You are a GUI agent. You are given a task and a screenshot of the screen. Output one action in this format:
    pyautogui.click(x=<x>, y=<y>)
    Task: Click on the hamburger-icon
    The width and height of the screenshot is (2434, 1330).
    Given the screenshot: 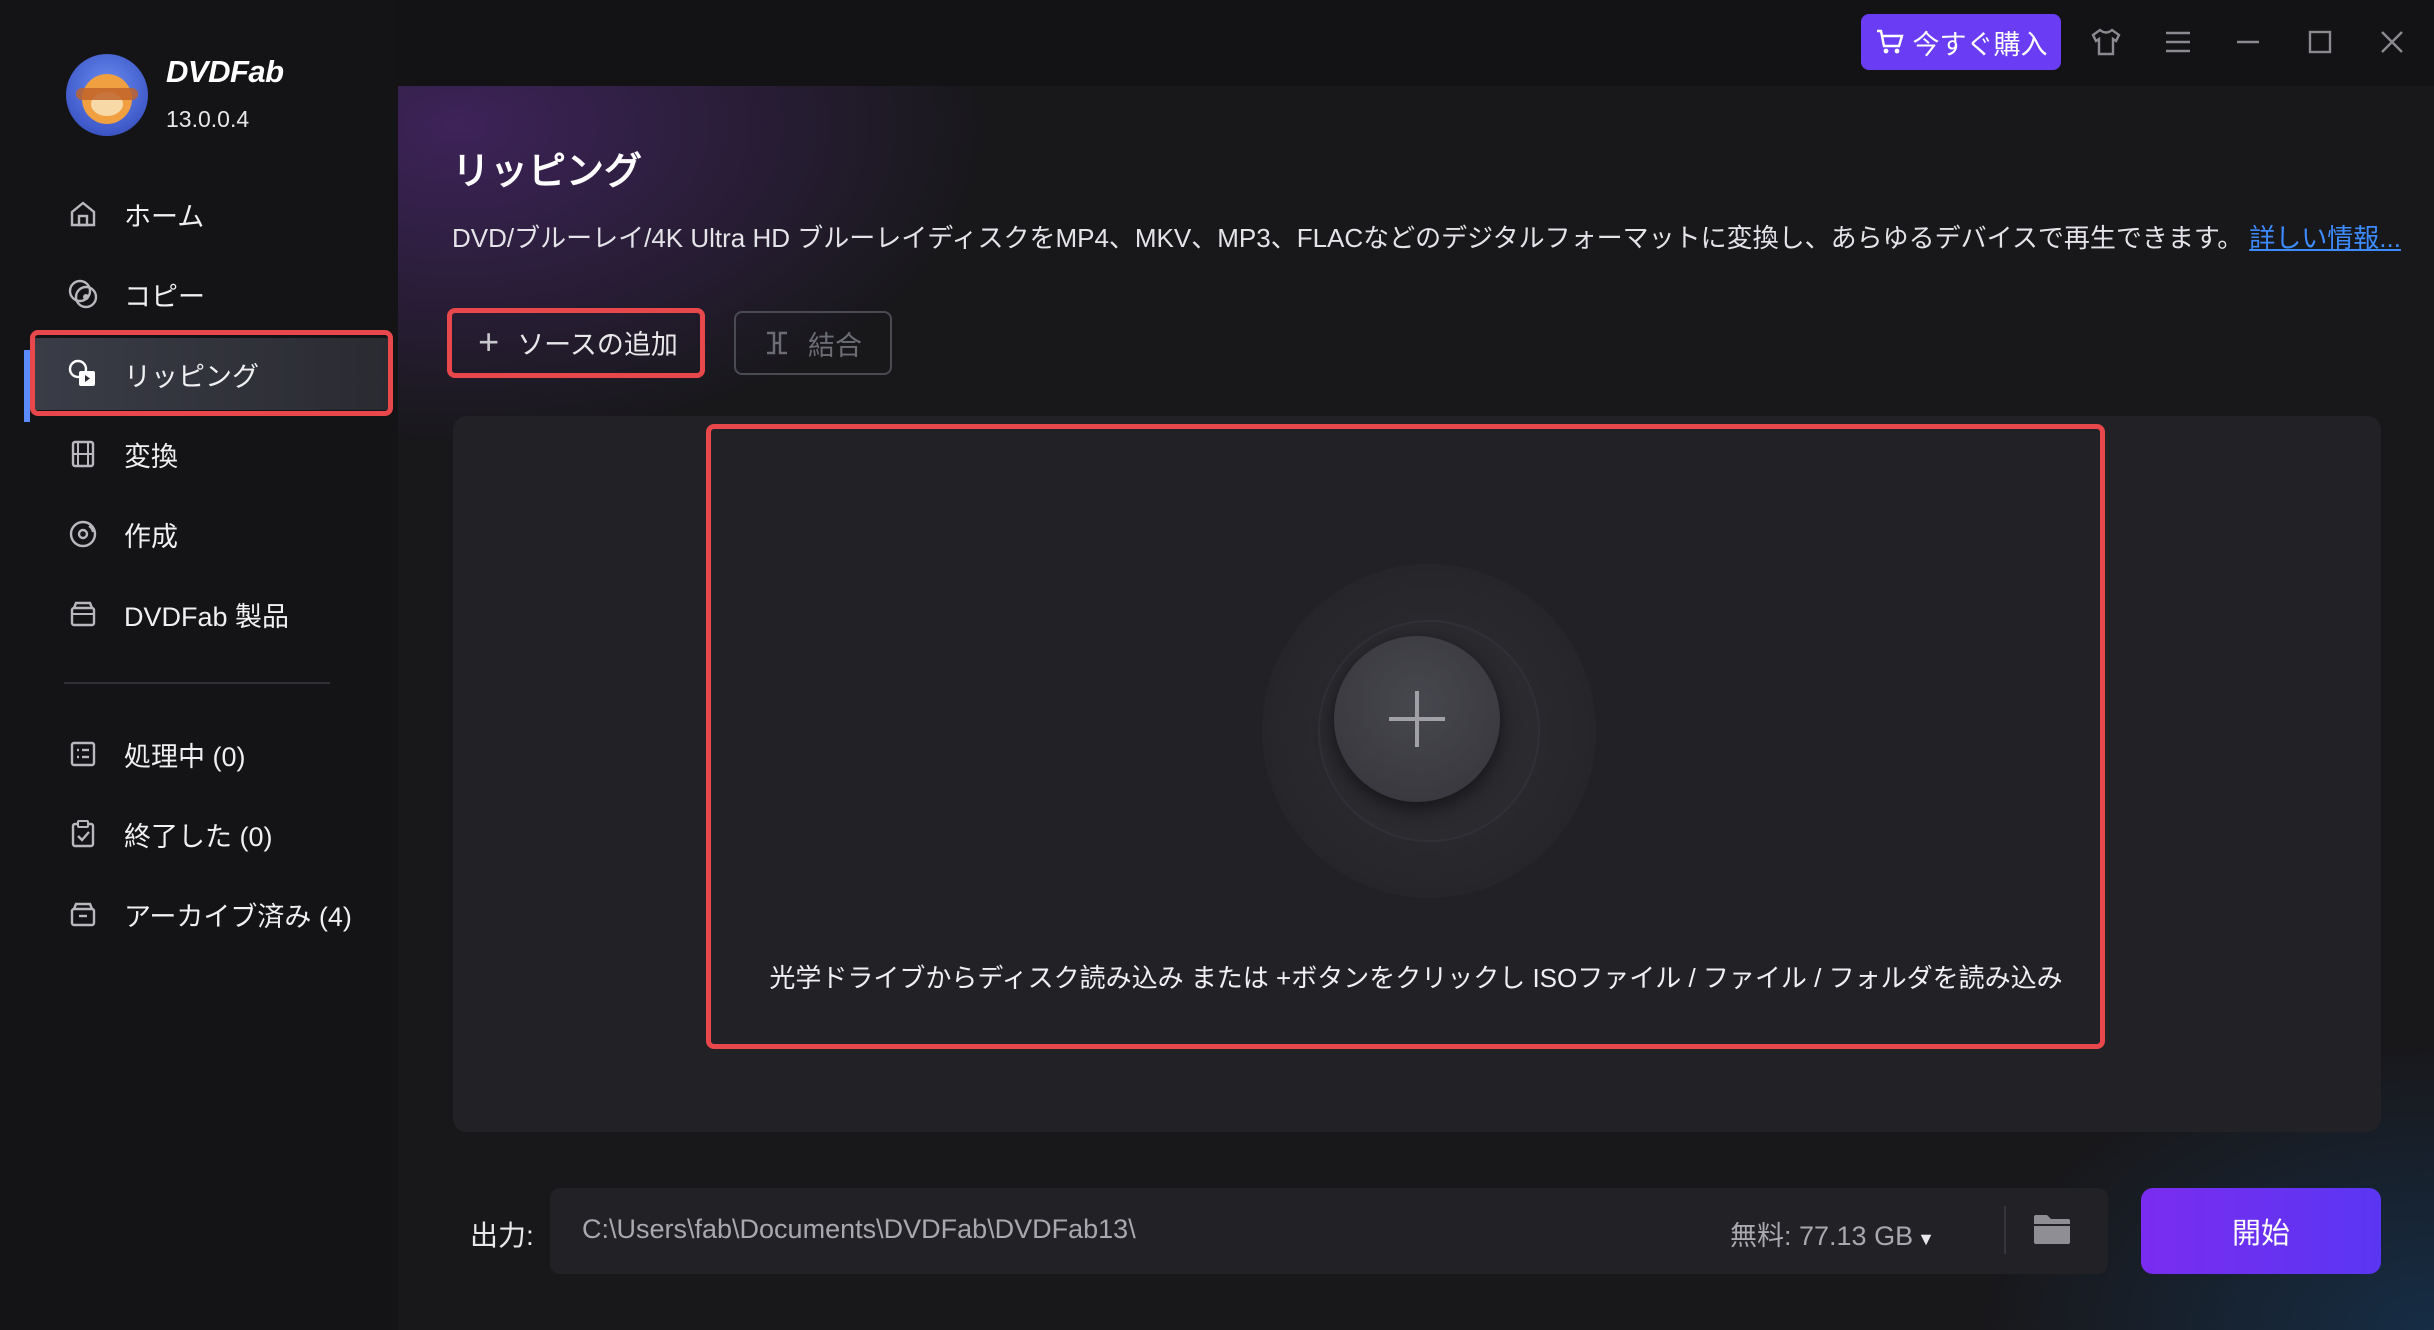 What is the action you would take?
    pyautogui.click(x=2178, y=42)
    